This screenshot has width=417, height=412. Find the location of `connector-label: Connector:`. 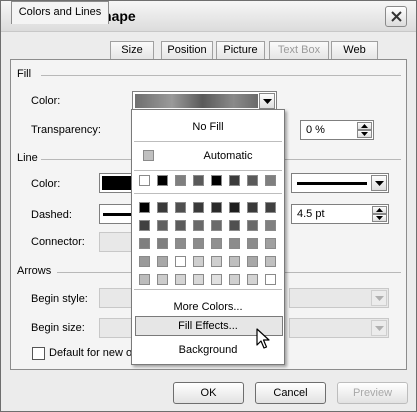

connector-label: Connector: is located at coordinates (58, 242).